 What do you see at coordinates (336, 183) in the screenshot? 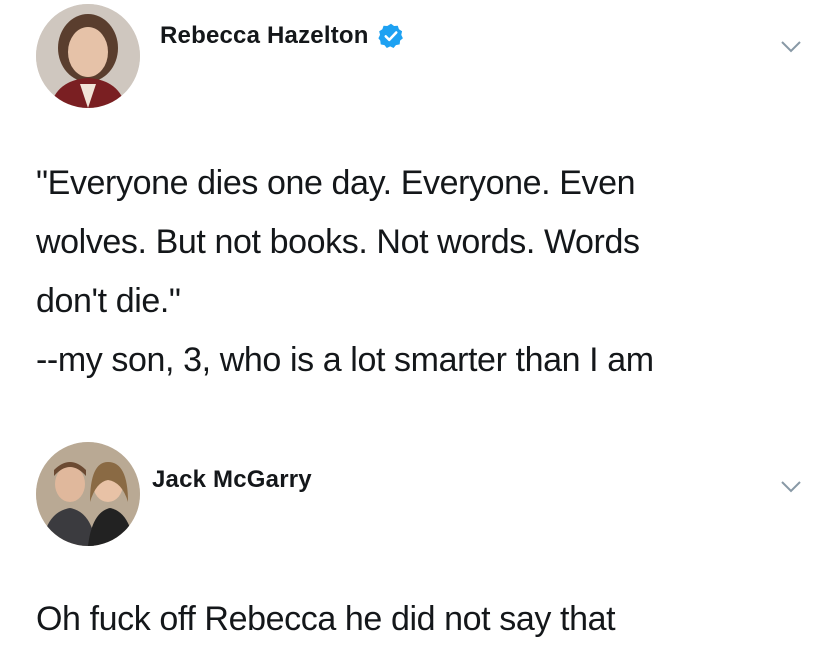
I see `tweet-text-line: "Everyone dies one day. Everyone. Even` at bounding box center [336, 183].